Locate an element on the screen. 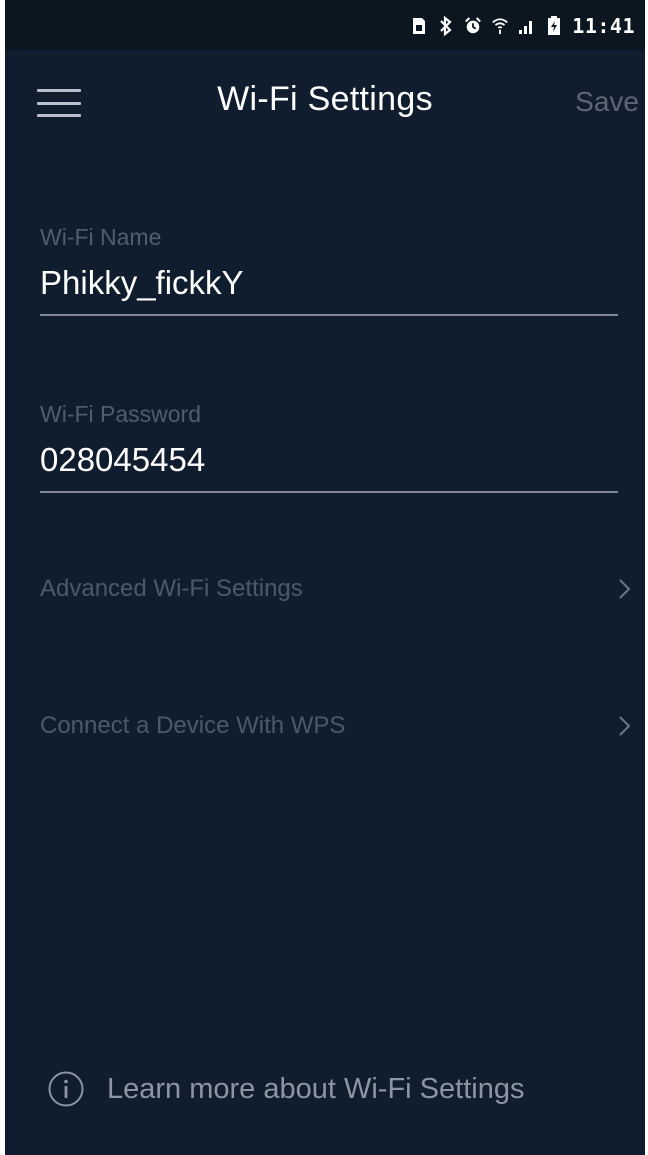  battery-icon is located at coordinates (554, 26).